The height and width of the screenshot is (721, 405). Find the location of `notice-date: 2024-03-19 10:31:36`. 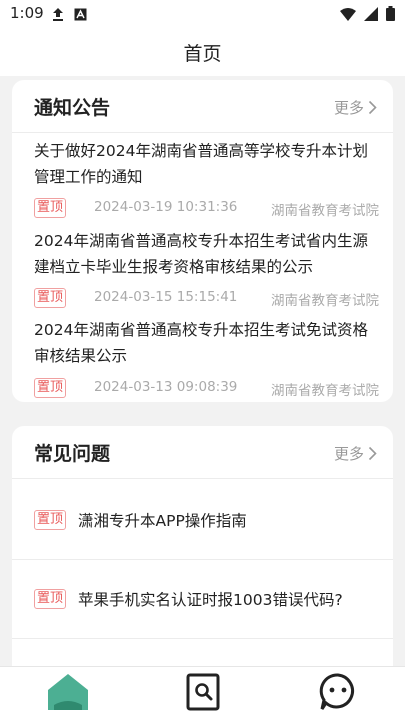

notice-date: 2024-03-19 10:31:36 is located at coordinates (166, 207).